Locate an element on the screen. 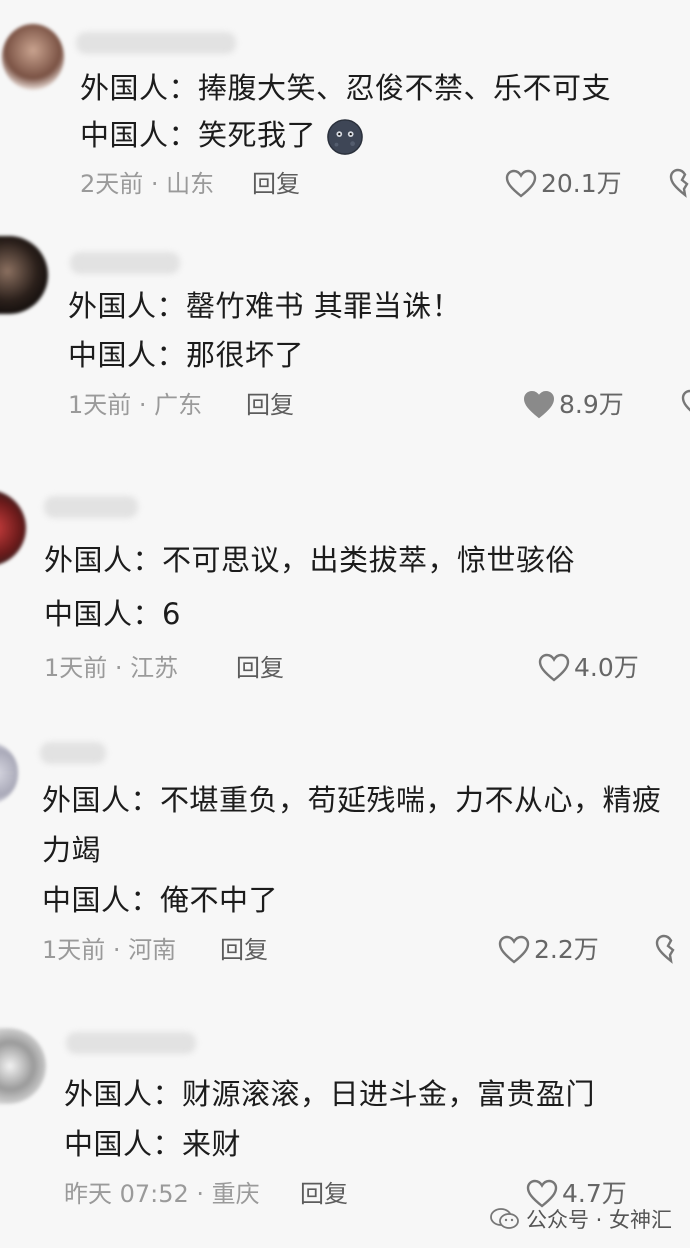 The image size is (690, 1248). foreign-line: 外国人：不可思议，出类拔萃，惊世骇俗 is located at coordinates (309, 560).